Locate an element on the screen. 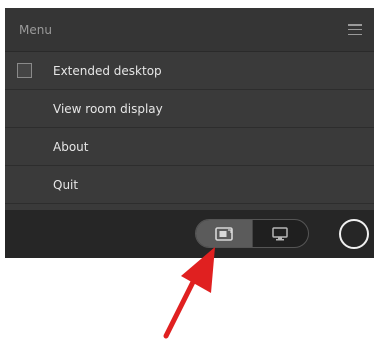 This screenshot has width=378, height=340. red-arrow-annotation is located at coordinates (189, 293).